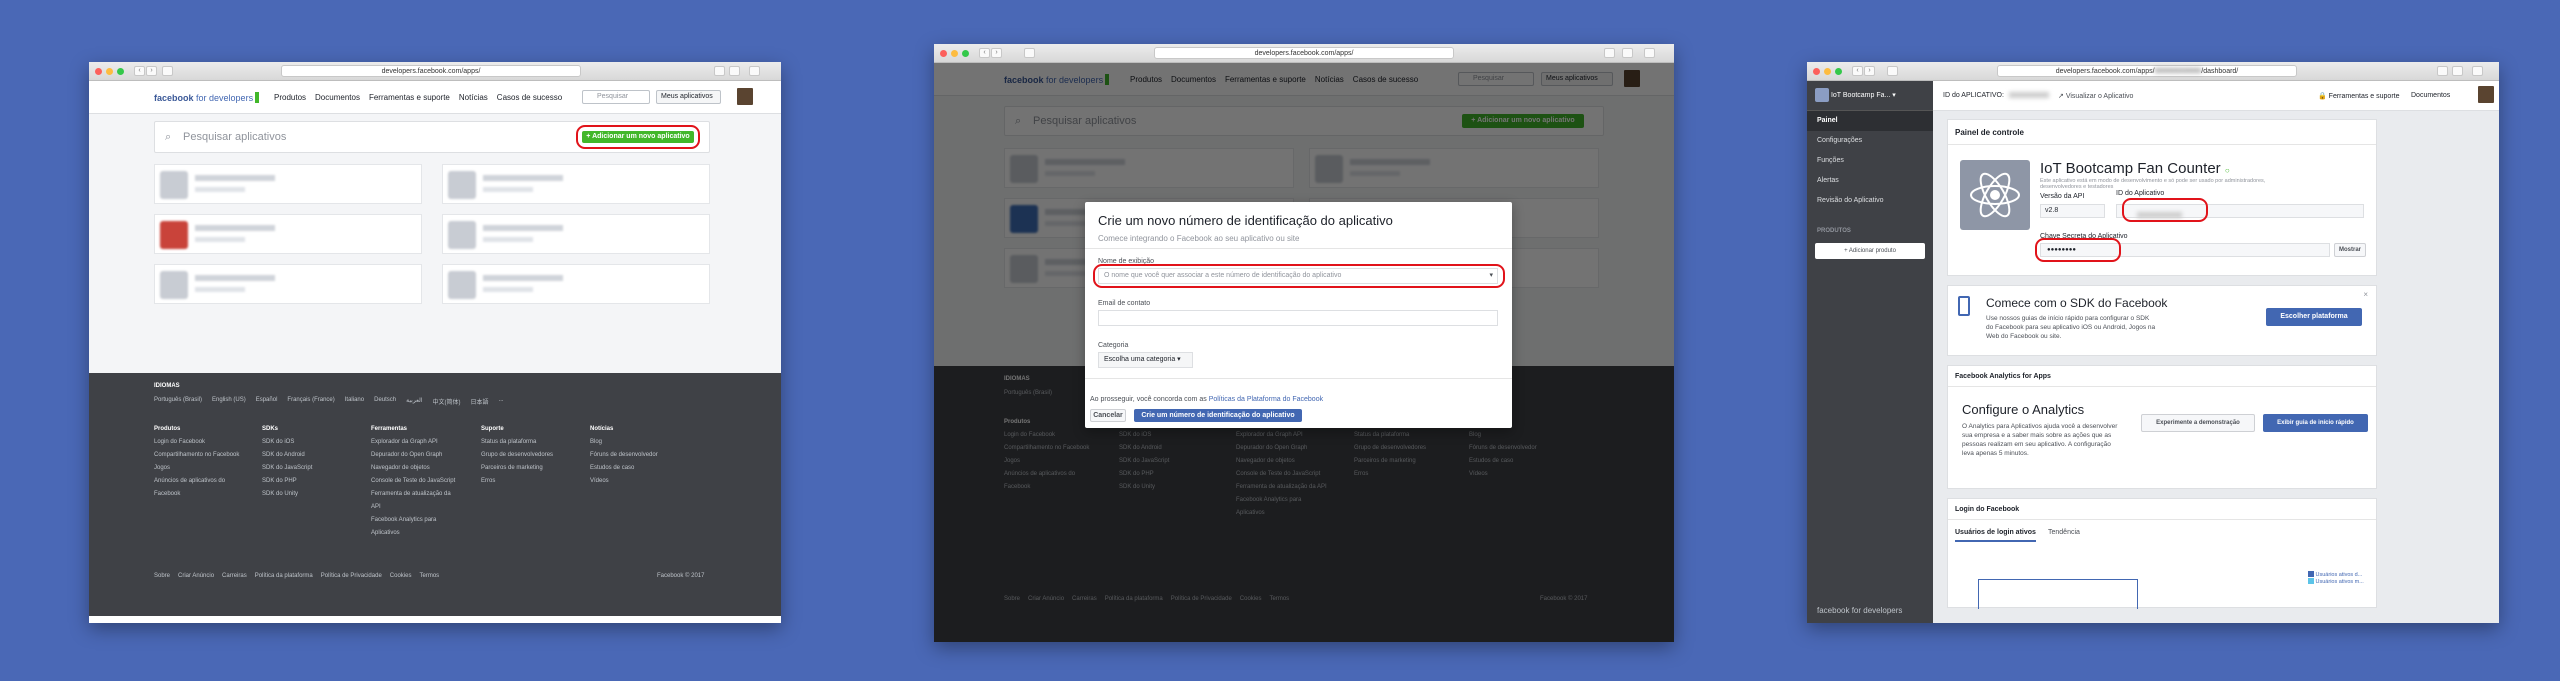  Describe the element at coordinates (526, 481) in the screenshot. I see `footer-link: Erros` at that location.